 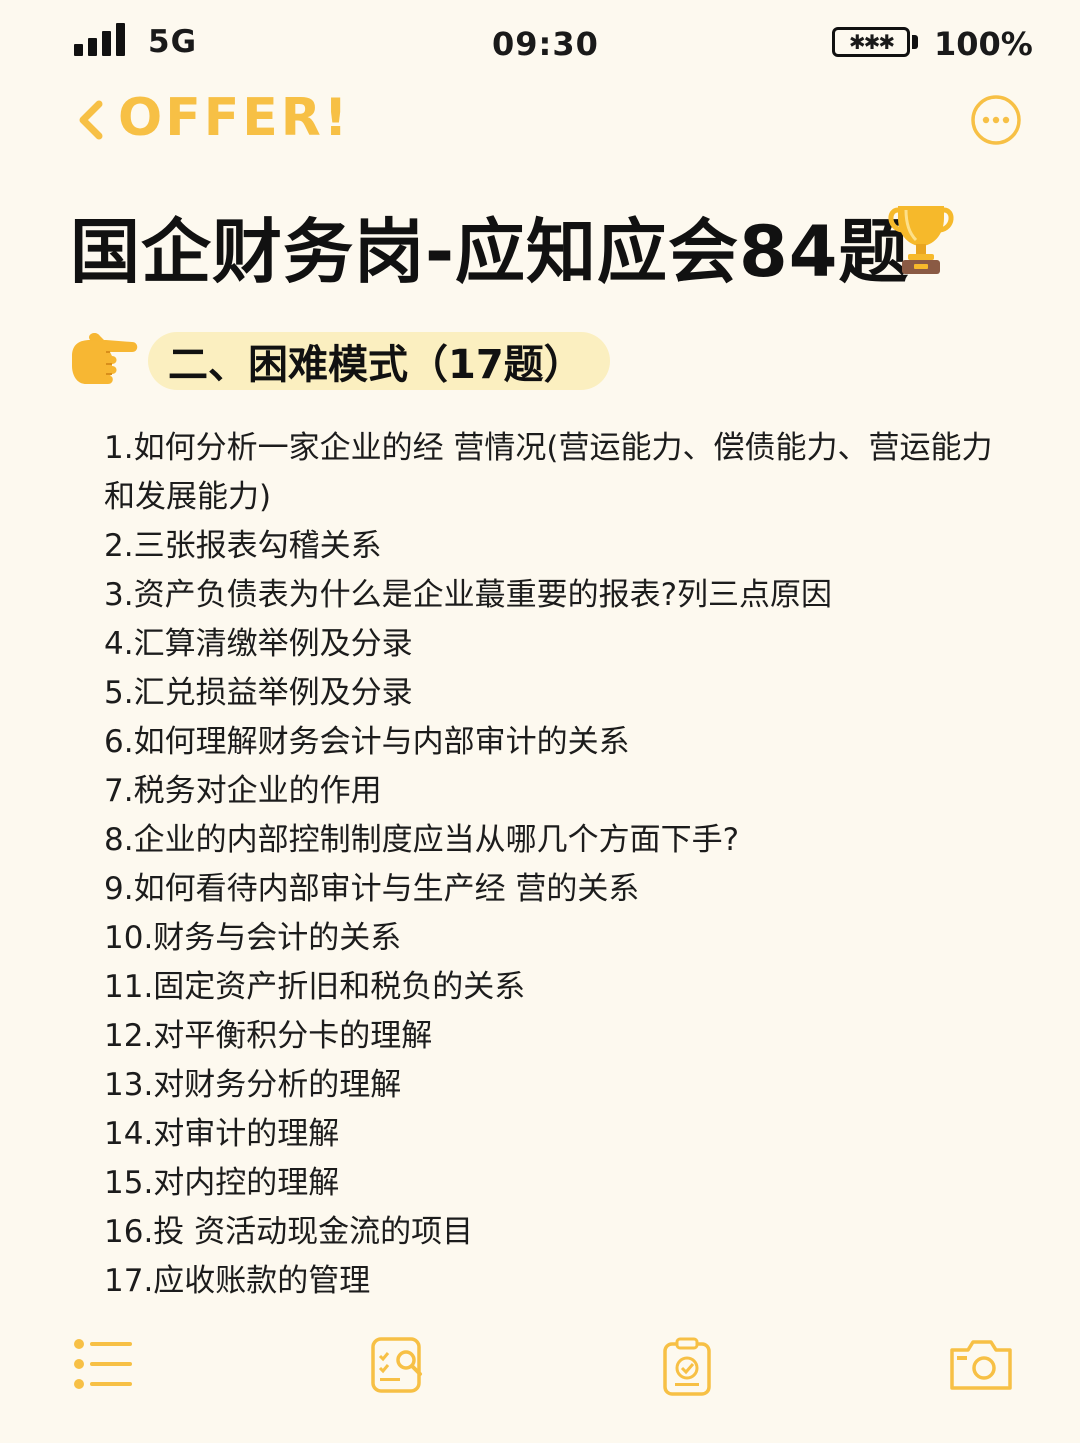 I want to click on section-label: 二、困难模式（17题）, so click(x=379, y=361).